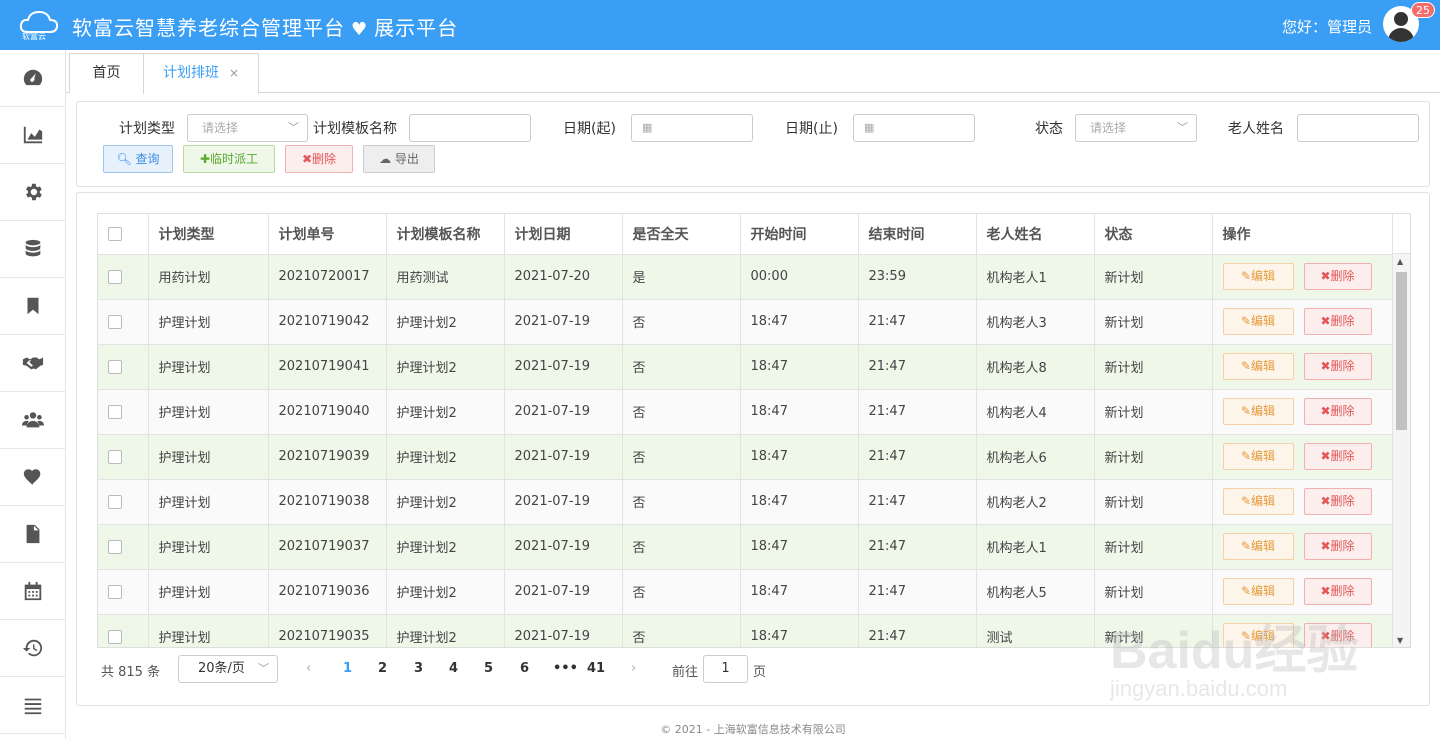  I want to click on select-all-checkbox, so click(115, 233).